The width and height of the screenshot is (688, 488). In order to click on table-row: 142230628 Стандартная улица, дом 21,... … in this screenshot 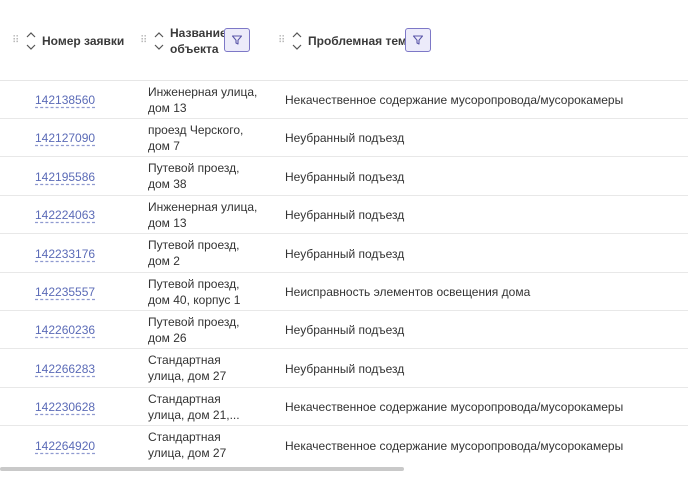, I will do `click(344, 407)`.